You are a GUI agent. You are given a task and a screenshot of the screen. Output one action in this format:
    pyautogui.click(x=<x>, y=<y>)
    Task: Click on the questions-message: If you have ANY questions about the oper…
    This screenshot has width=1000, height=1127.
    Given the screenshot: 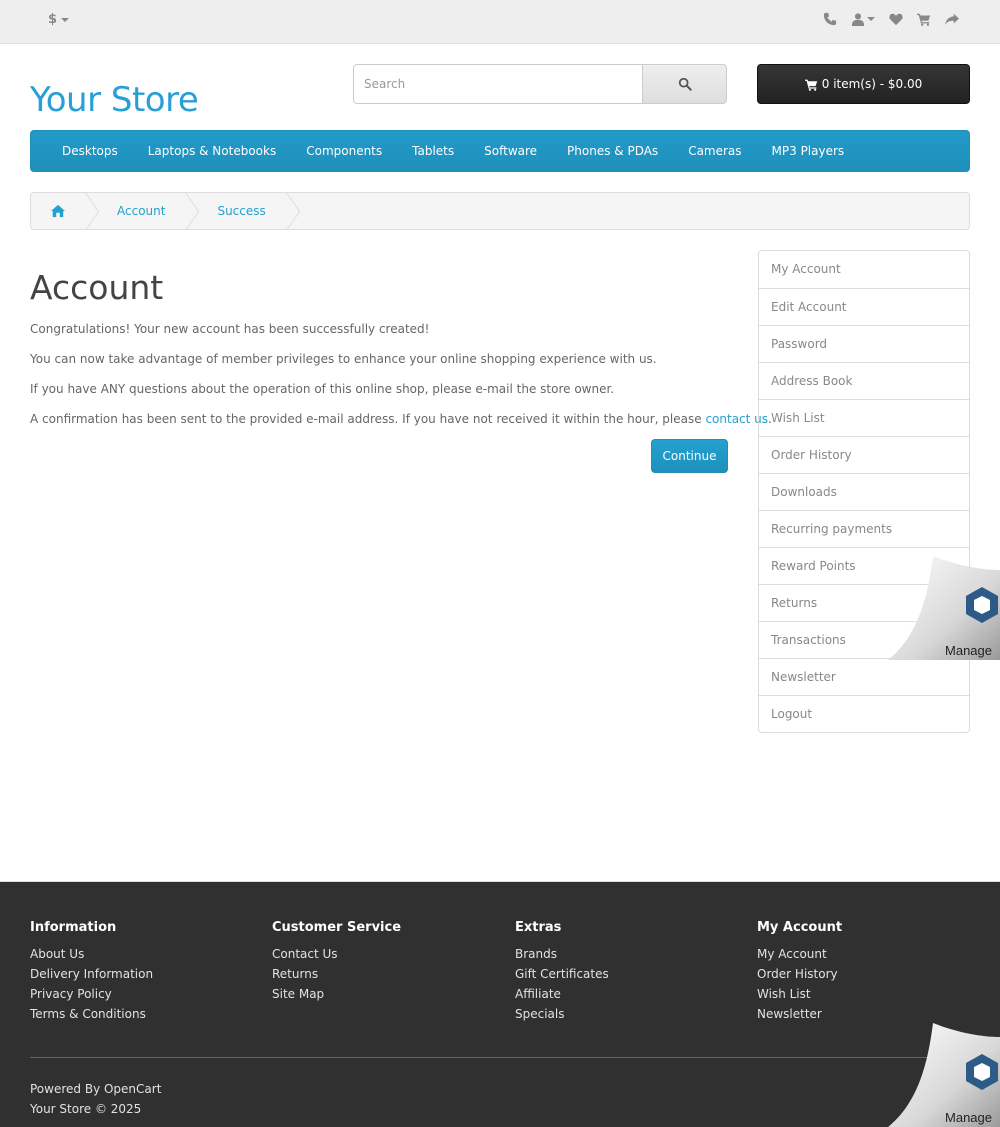 What is the action you would take?
    pyautogui.click(x=322, y=389)
    